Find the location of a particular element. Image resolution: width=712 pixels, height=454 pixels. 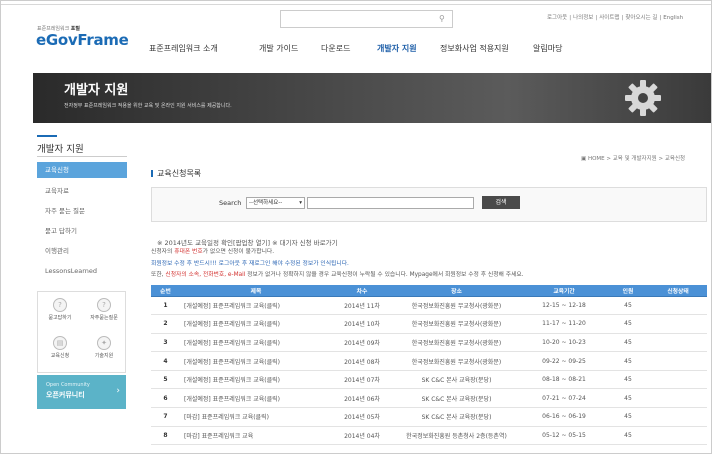

quick-item: ✦ 기술지원 is located at coordinates (104, 347).